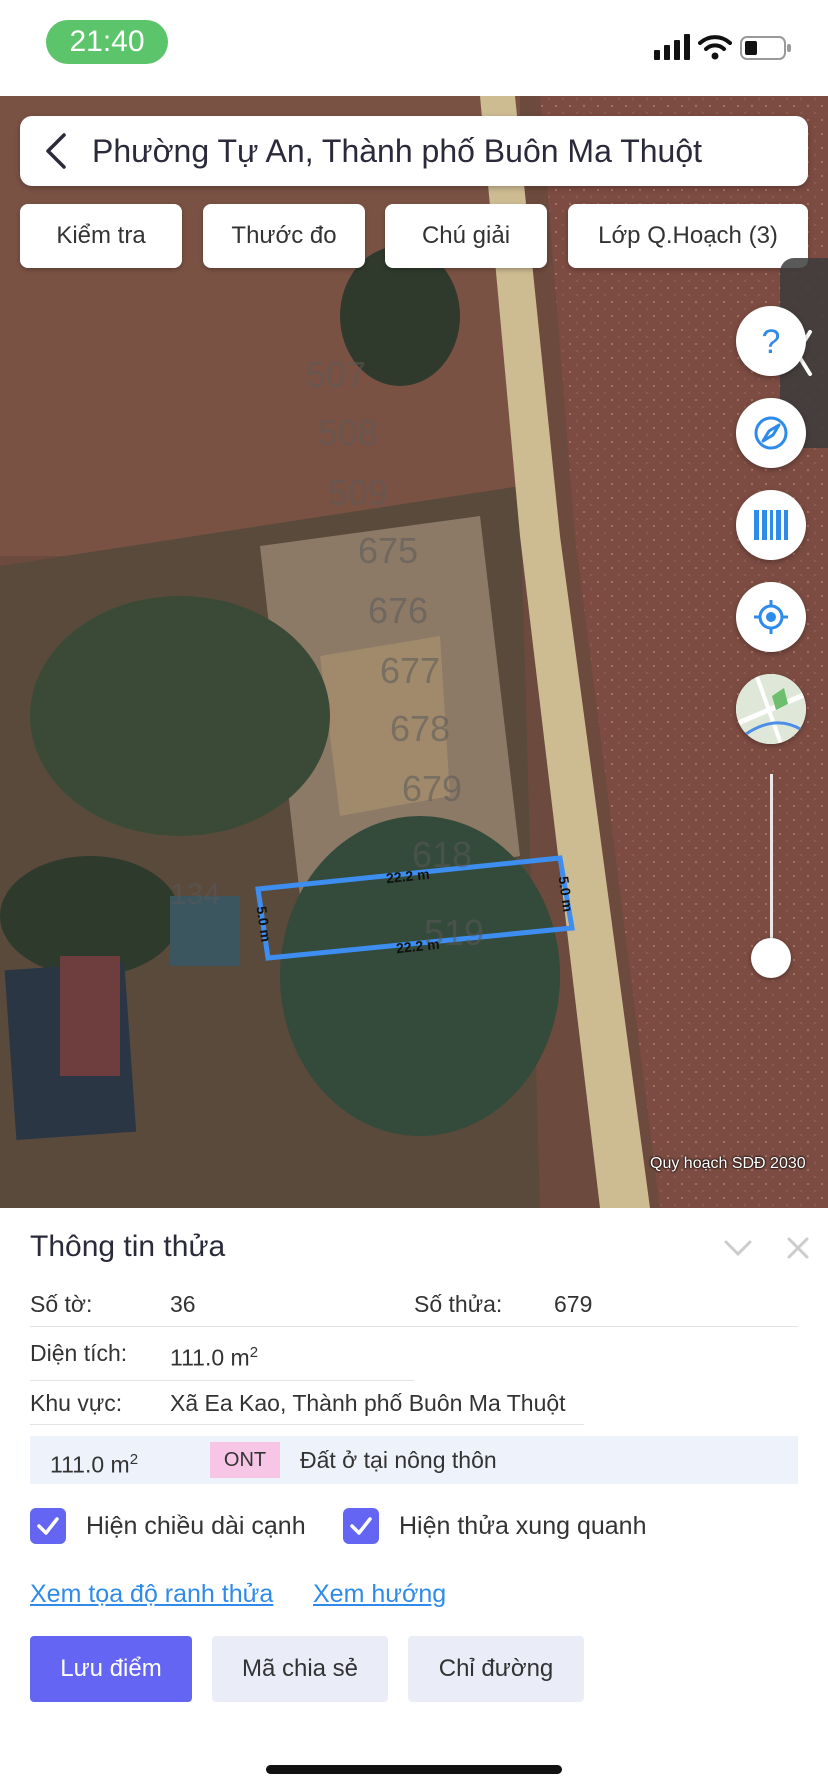  Describe the element at coordinates (398, 610) in the screenshot. I see `parcel-number: 676` at that location.